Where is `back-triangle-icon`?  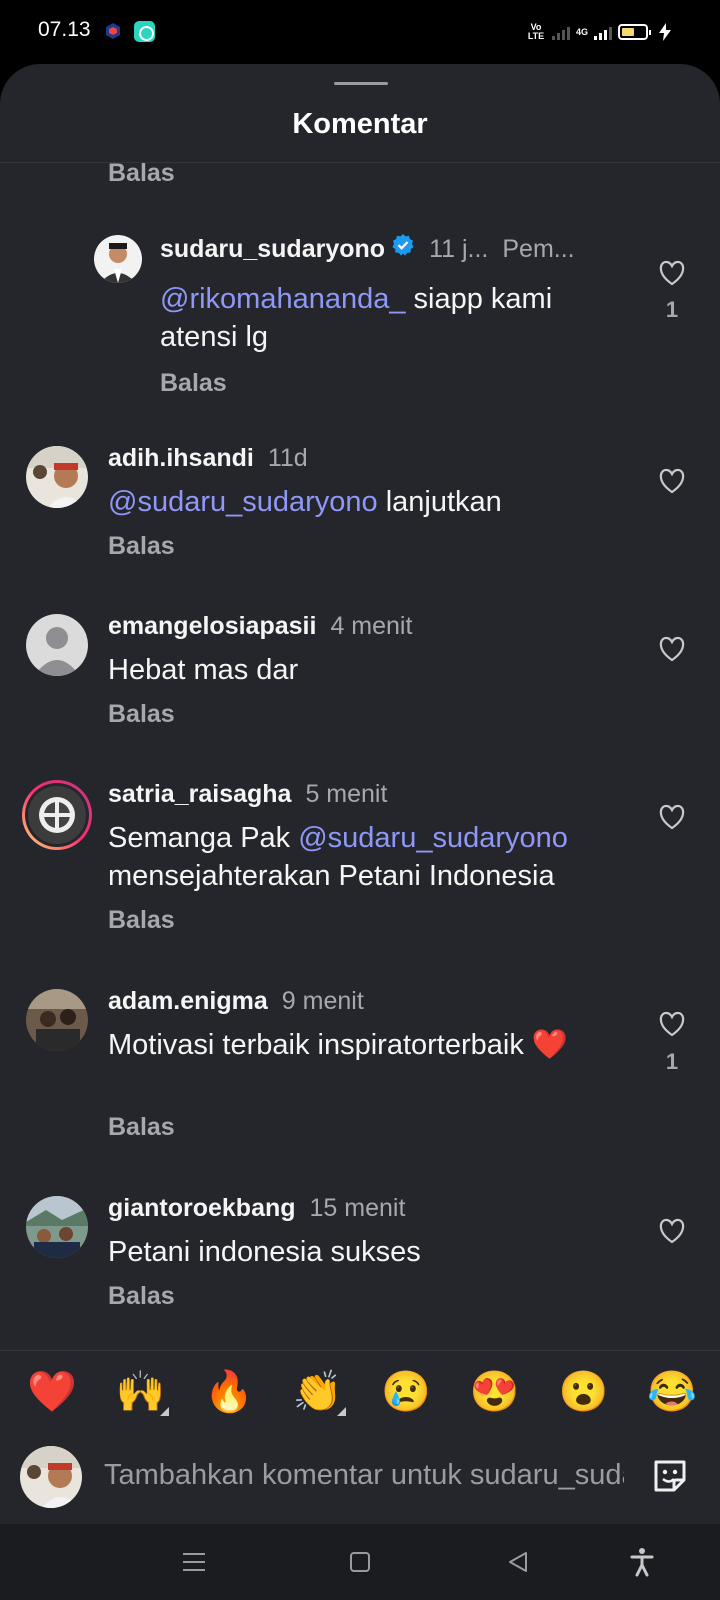 back-triangle-icon is located at coordinates (518, 1562).